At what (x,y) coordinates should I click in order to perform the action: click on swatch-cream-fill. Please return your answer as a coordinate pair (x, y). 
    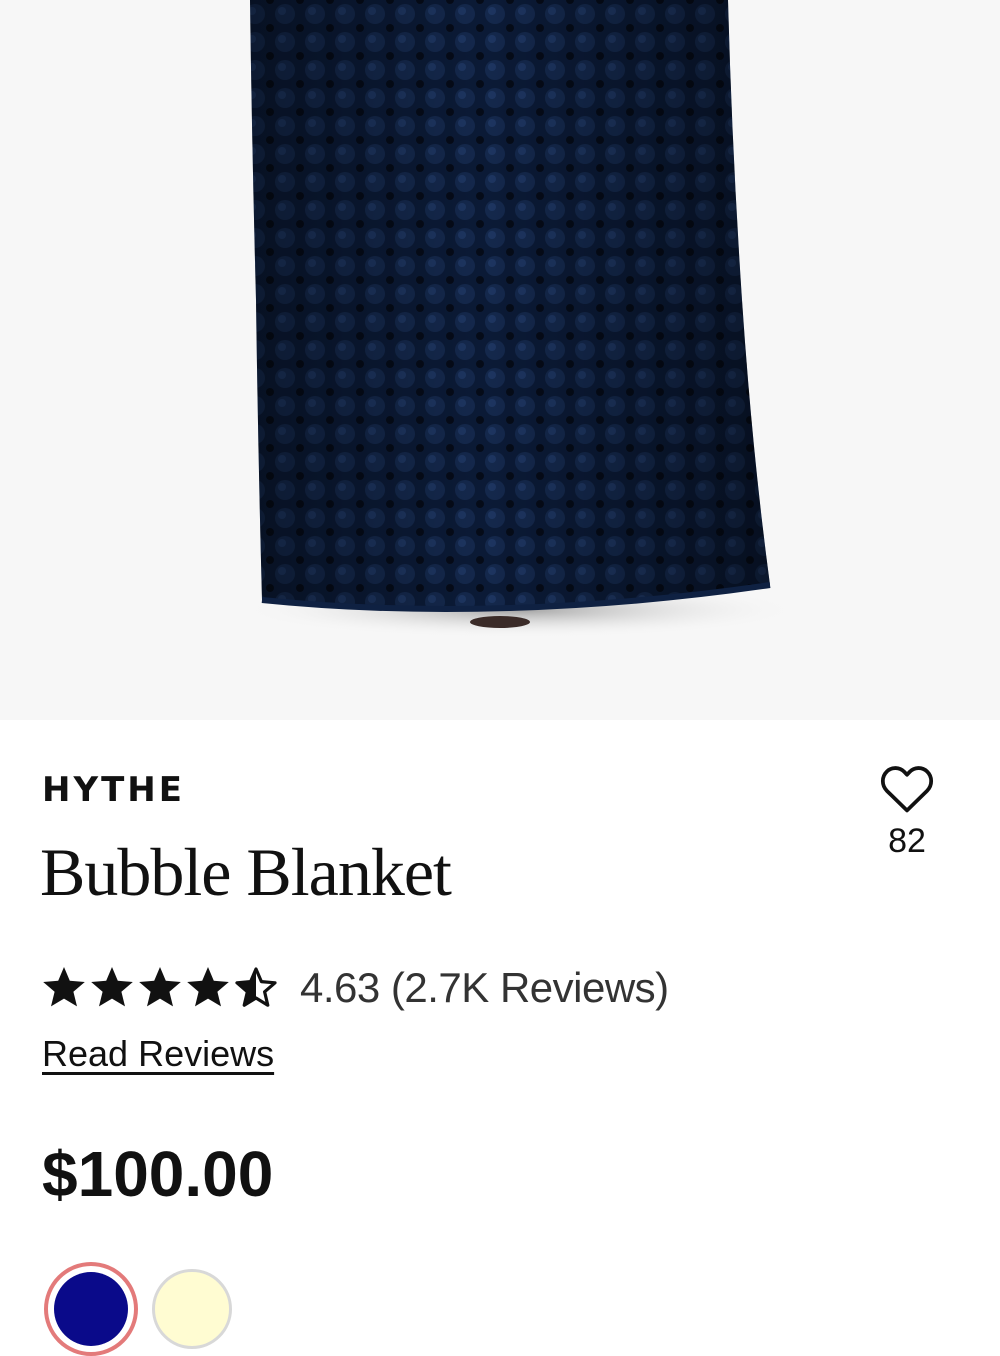
    Looking at the image, I should click on (192, 1309).